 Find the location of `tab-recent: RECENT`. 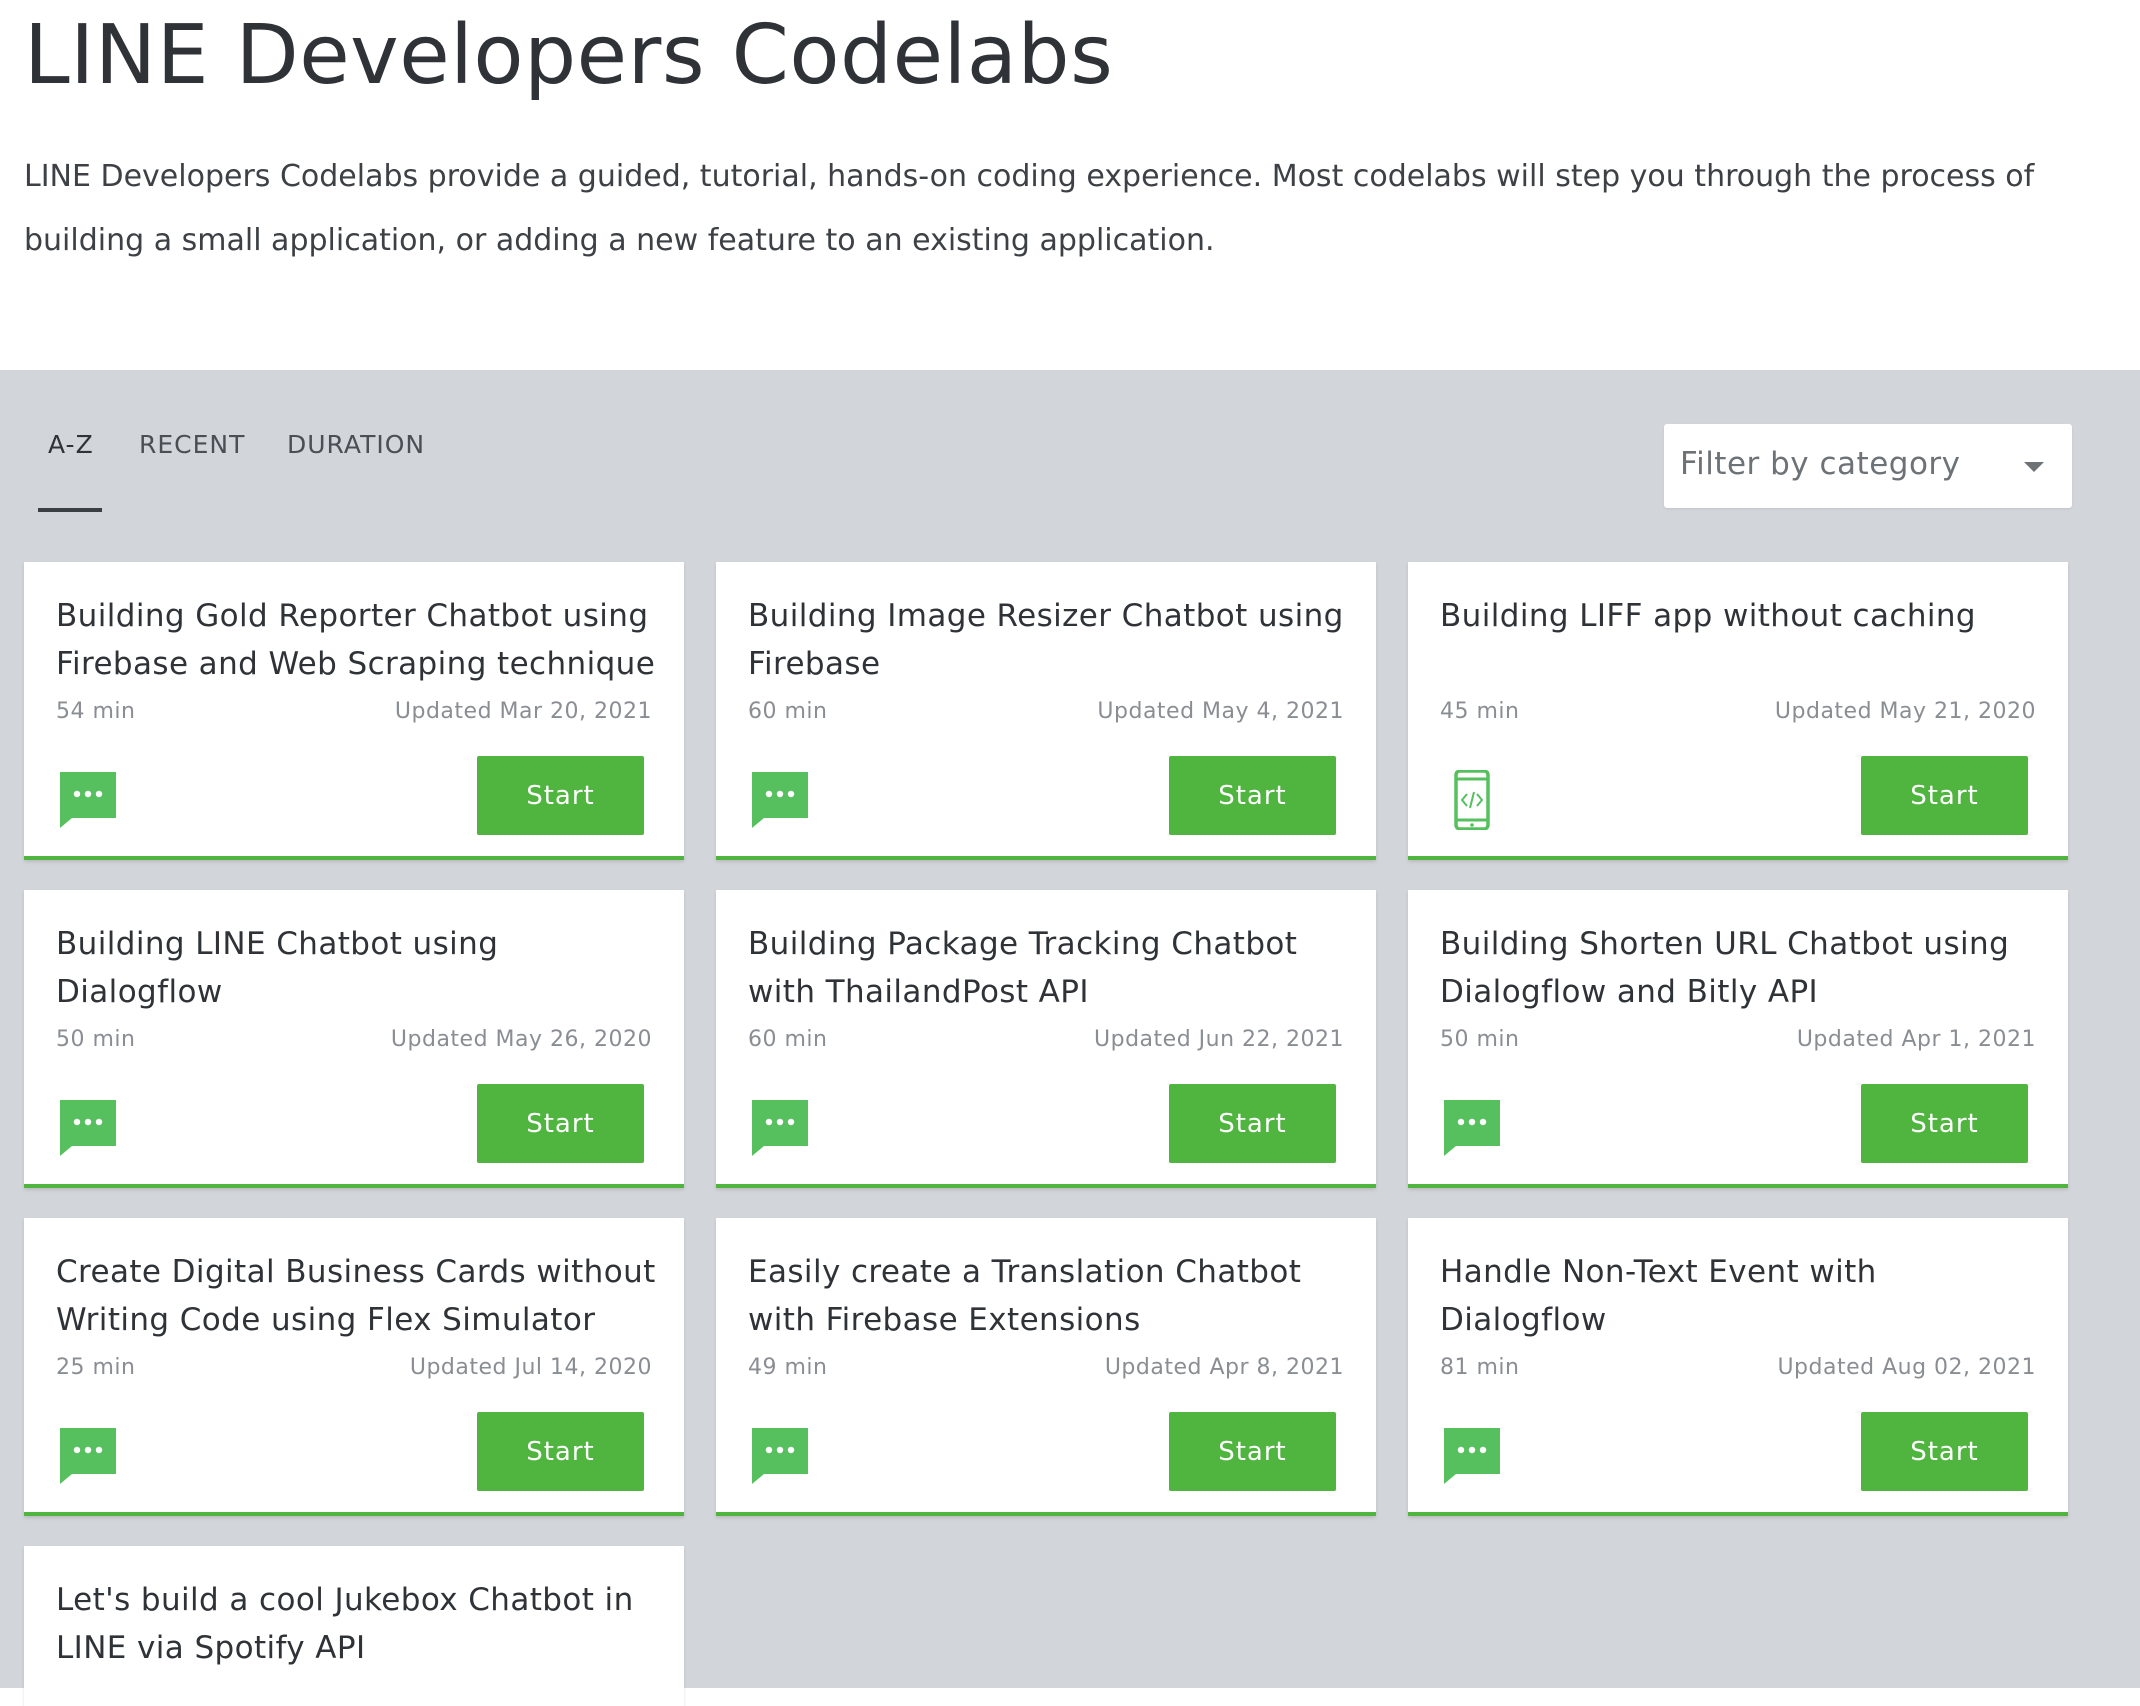

tab-recent: RECENT is located at coordinates (192, 458).